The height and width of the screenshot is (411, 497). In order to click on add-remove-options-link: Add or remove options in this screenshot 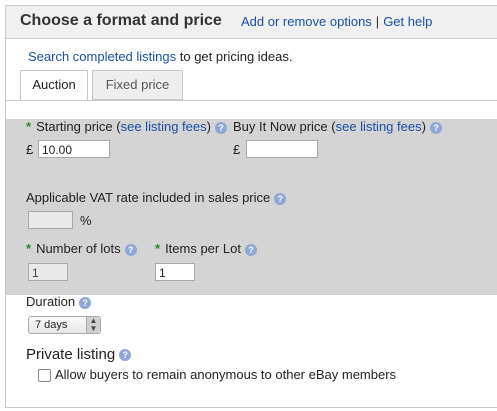, I will do `click(306, 21)`.